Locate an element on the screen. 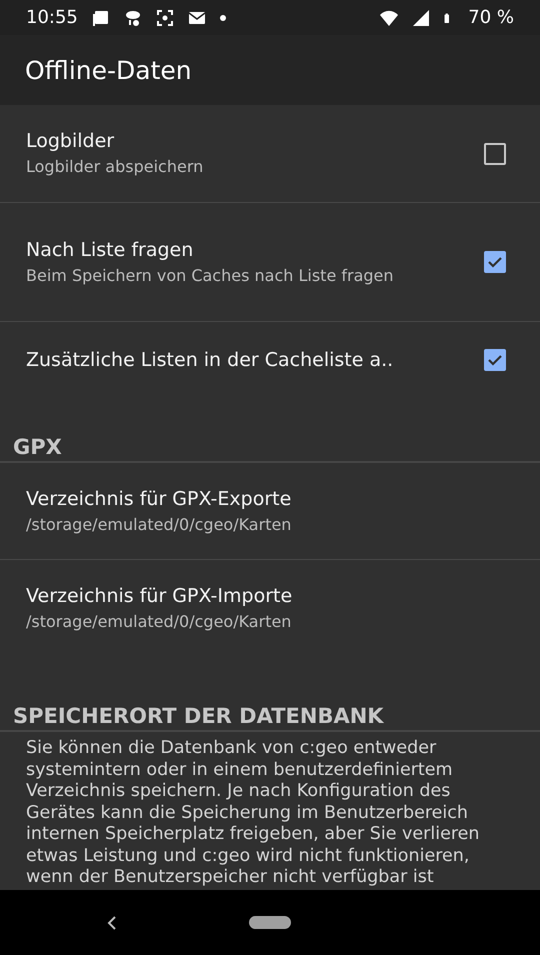 The height and width of the screenshot is (955, 540). dot-icon is located at coordinates (223, 17).